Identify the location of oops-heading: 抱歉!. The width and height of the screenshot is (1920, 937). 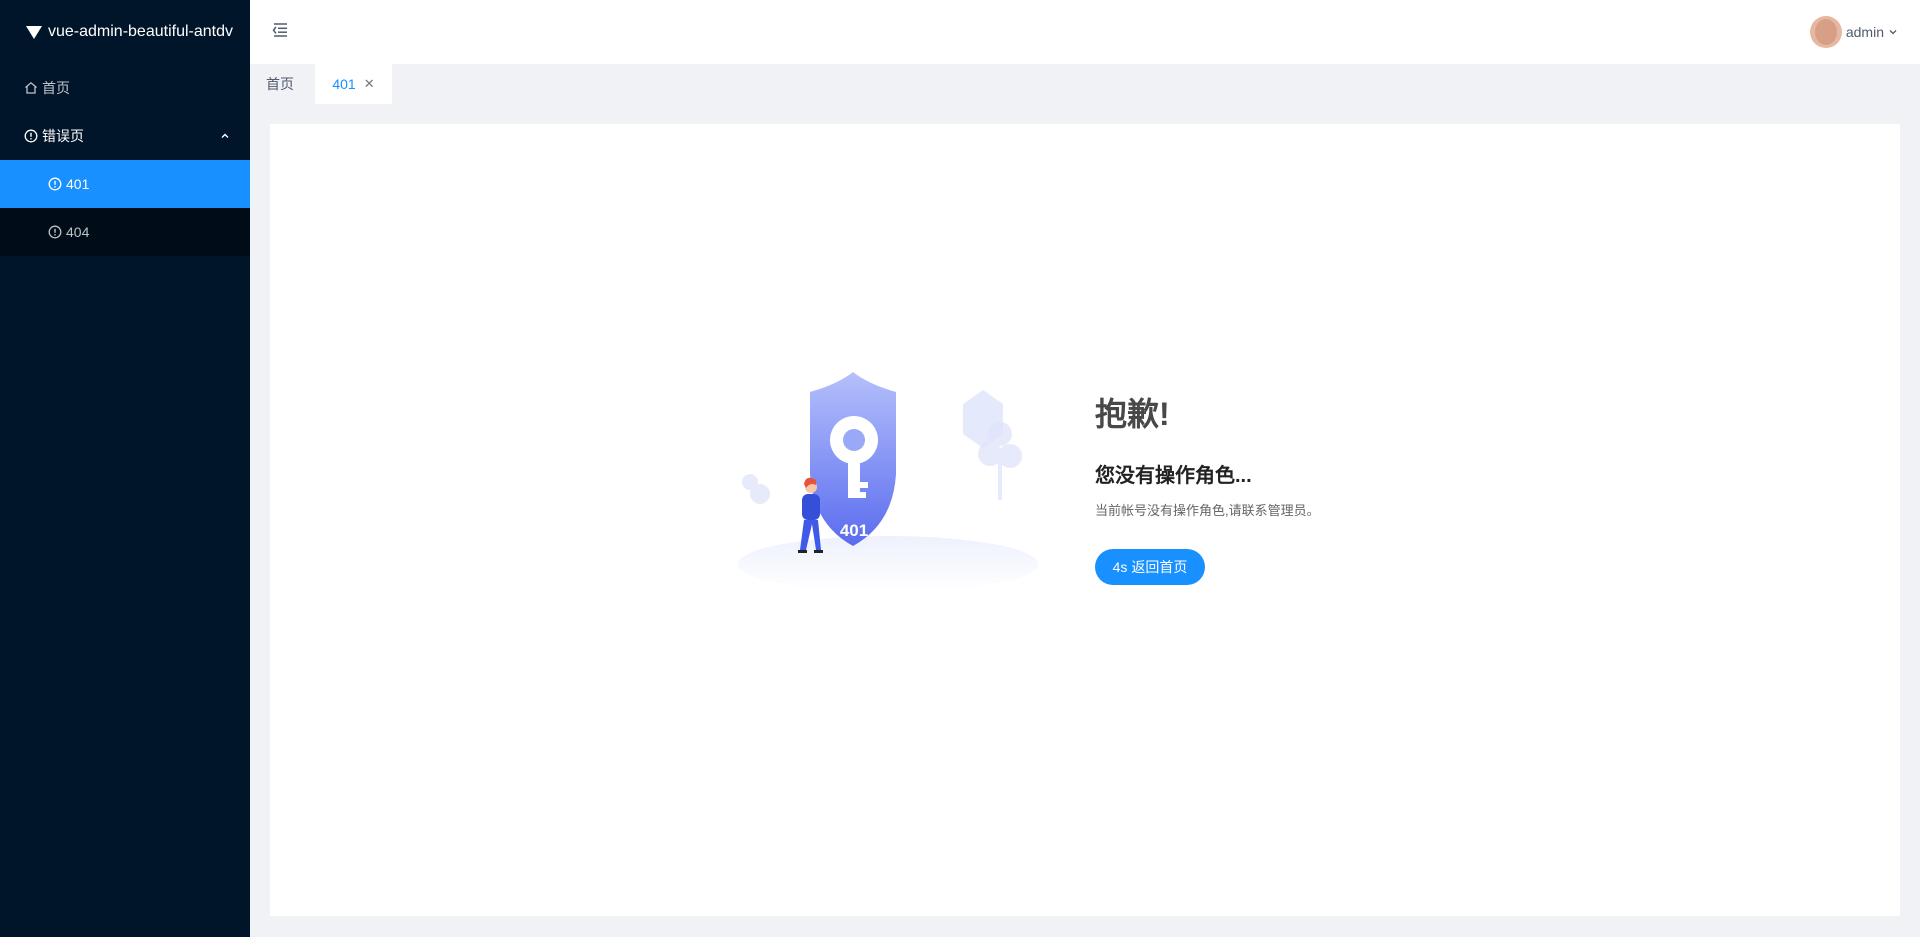
(1132, 414).